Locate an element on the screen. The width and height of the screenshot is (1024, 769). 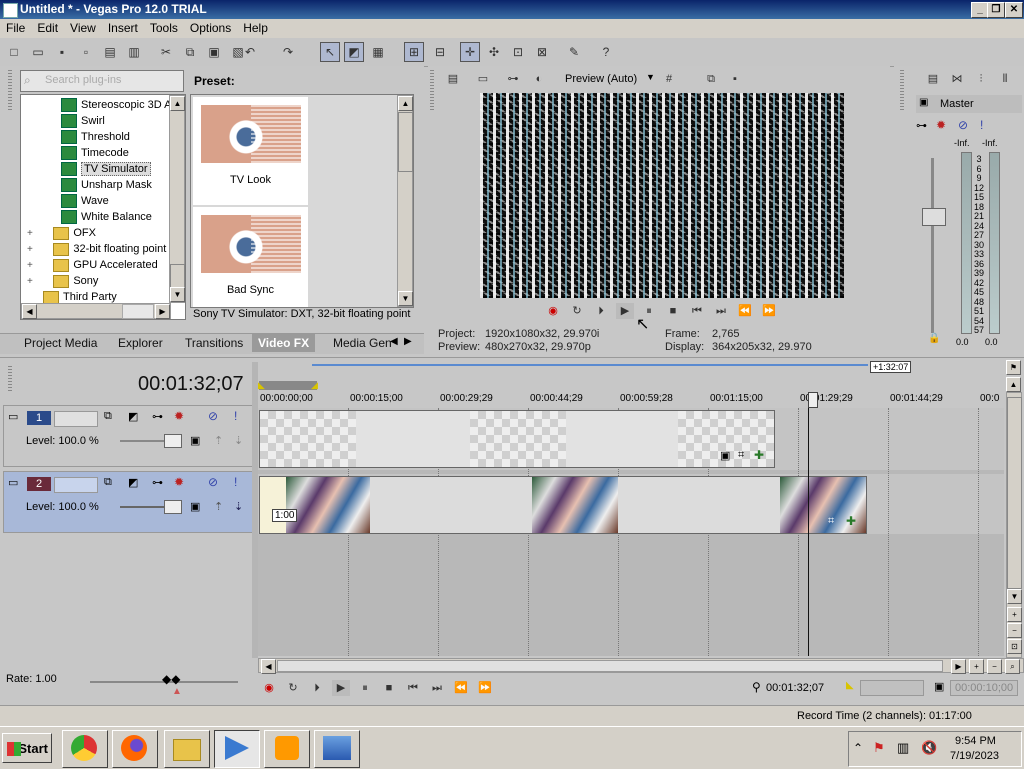
markers-icon: ⚑ is located at coordinates (1013, 367).